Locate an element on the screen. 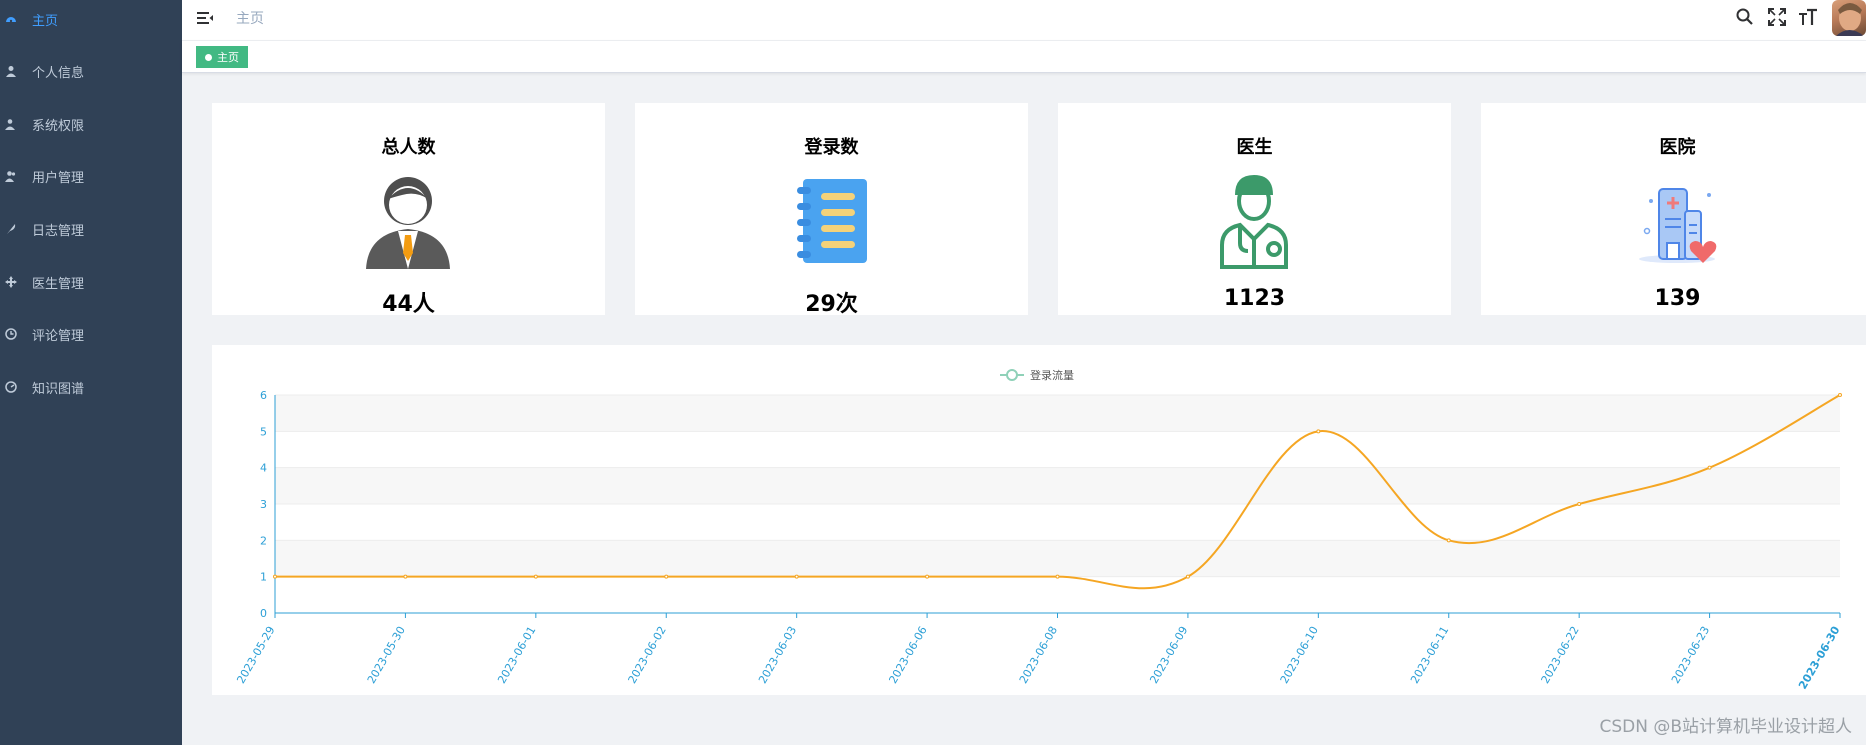 The height and width of the screenshot is (745, 1866). x-tick-label: 2023-05-30 is located at coordinates (386, 655).